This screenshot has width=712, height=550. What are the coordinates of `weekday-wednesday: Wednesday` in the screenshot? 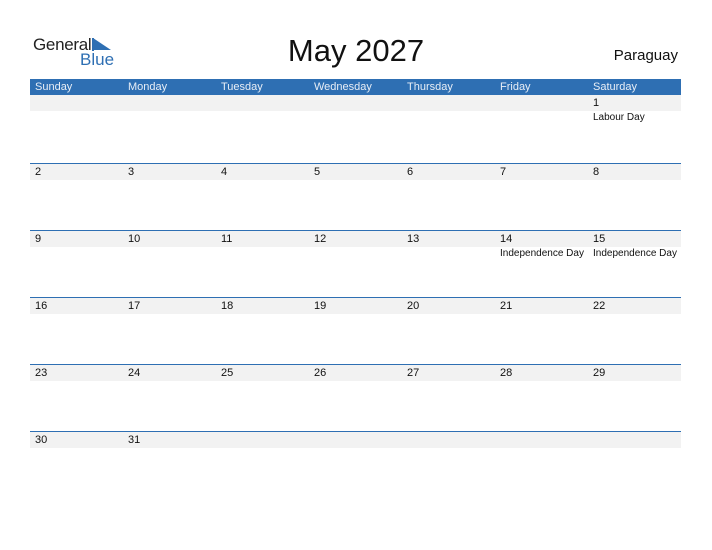 It's located at (343, 87).